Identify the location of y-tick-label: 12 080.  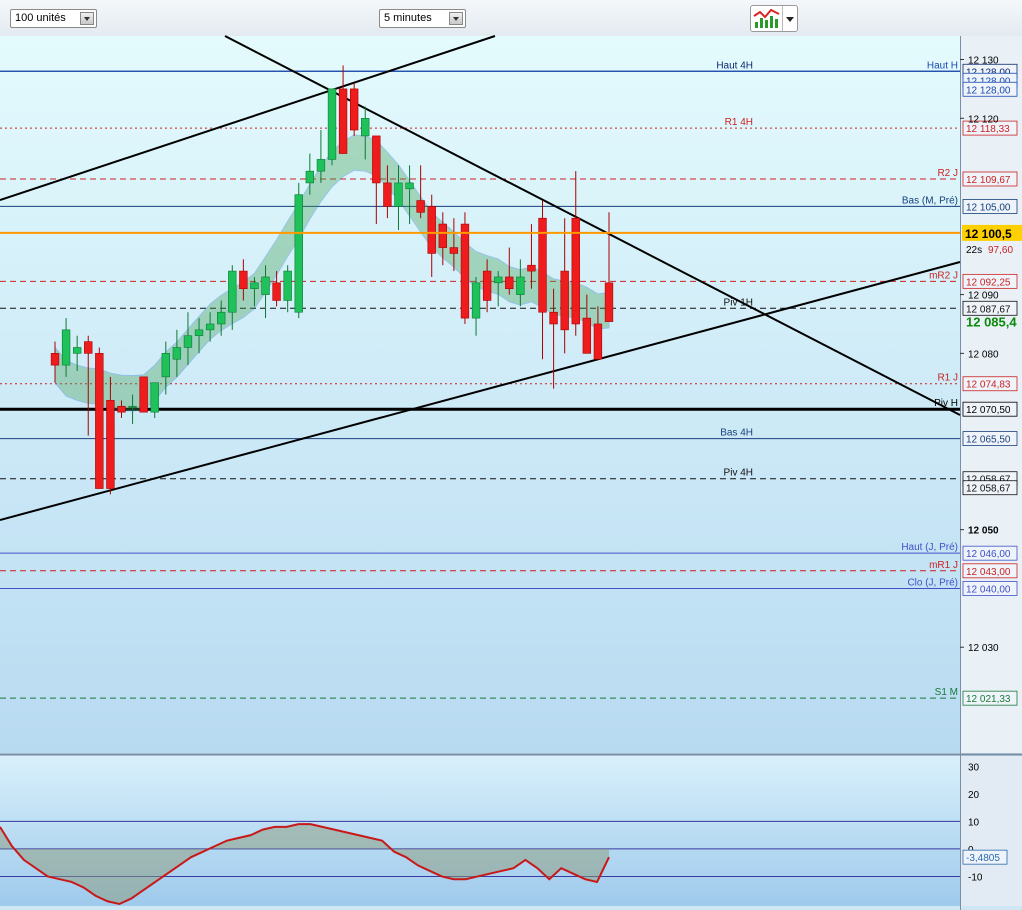
(983, 354).